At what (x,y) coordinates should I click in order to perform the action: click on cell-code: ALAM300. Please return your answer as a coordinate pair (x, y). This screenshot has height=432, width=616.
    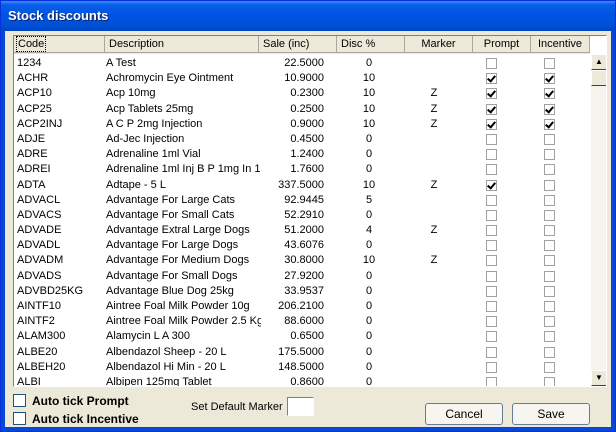
    Looking at the image, I should click on (58, 336).